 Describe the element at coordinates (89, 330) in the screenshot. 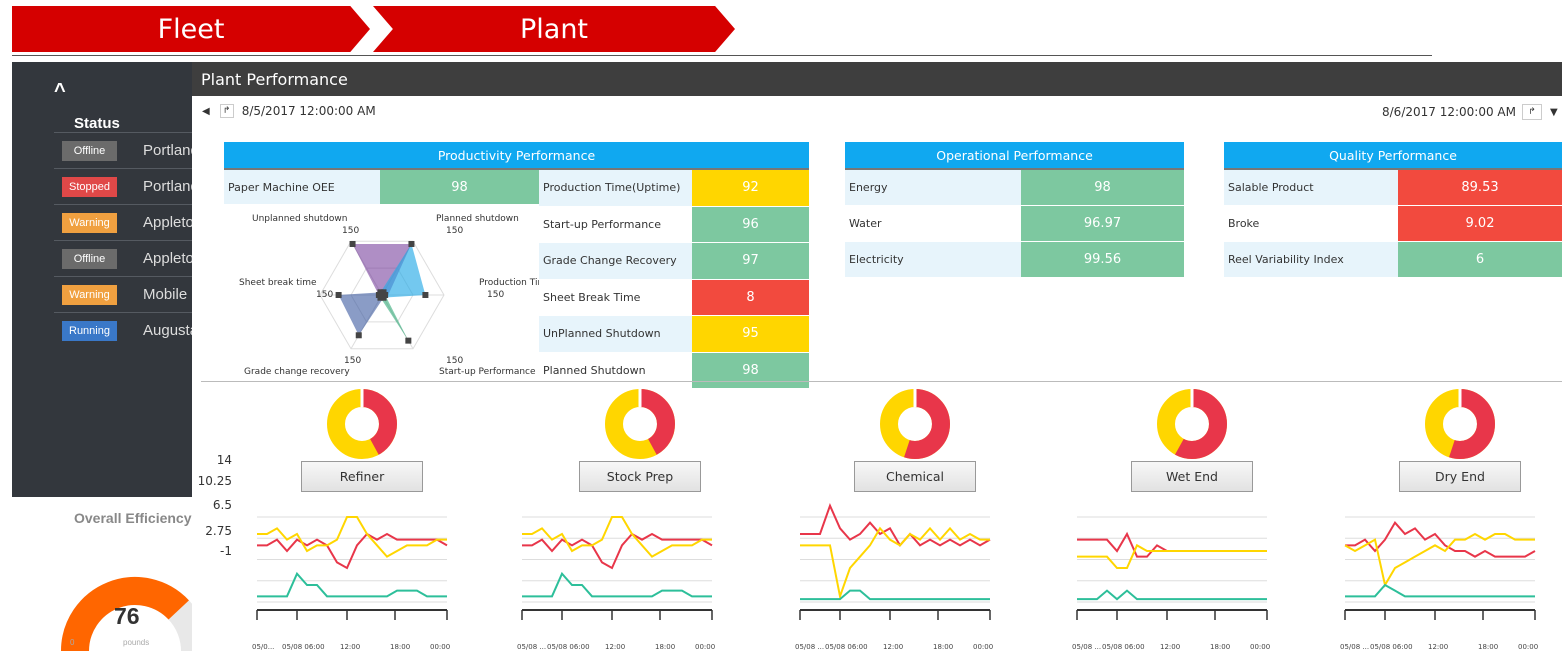

I see `status-badge: Running` at that location.